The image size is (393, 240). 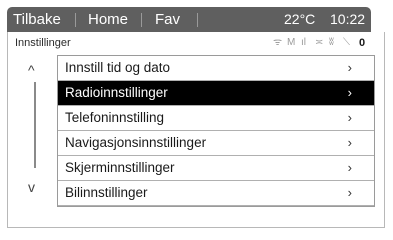 What do you see at coordinates (319, 42) in the screenshot?
I see `signal-off-icon: ≍` at bounding box center [319, 42].